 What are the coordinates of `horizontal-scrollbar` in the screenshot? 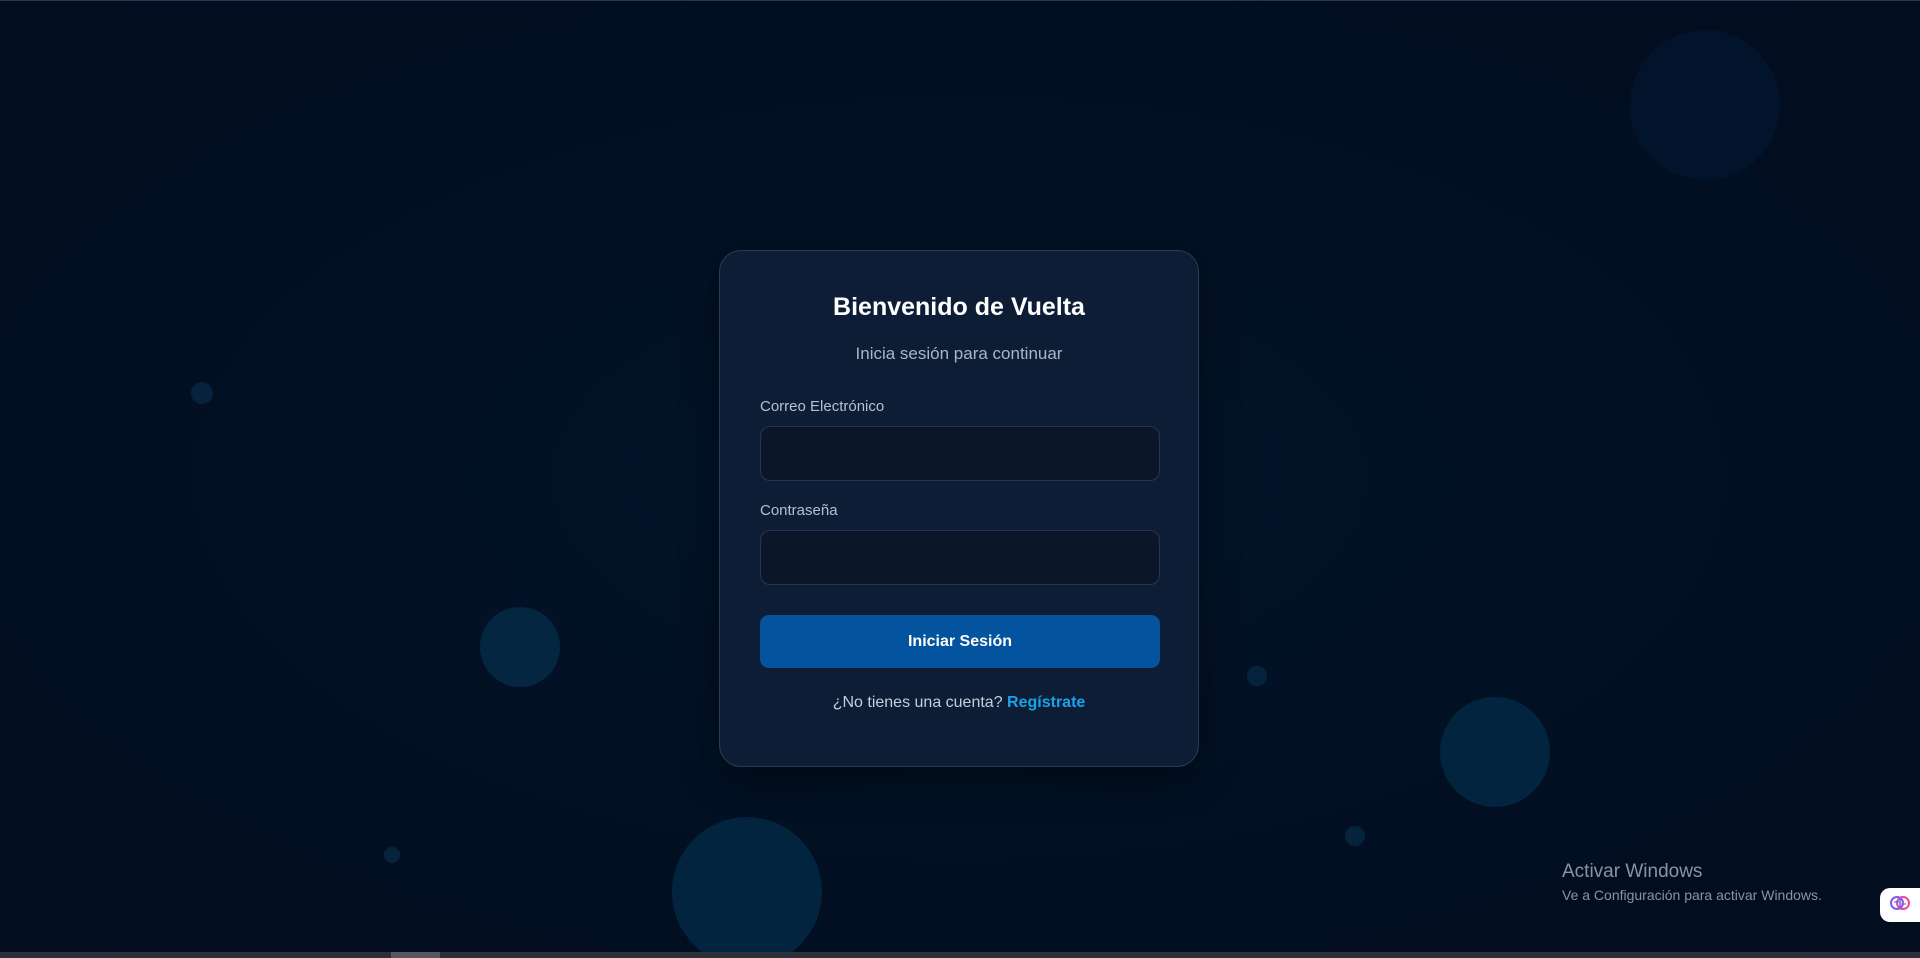 It's located at (960, 955).